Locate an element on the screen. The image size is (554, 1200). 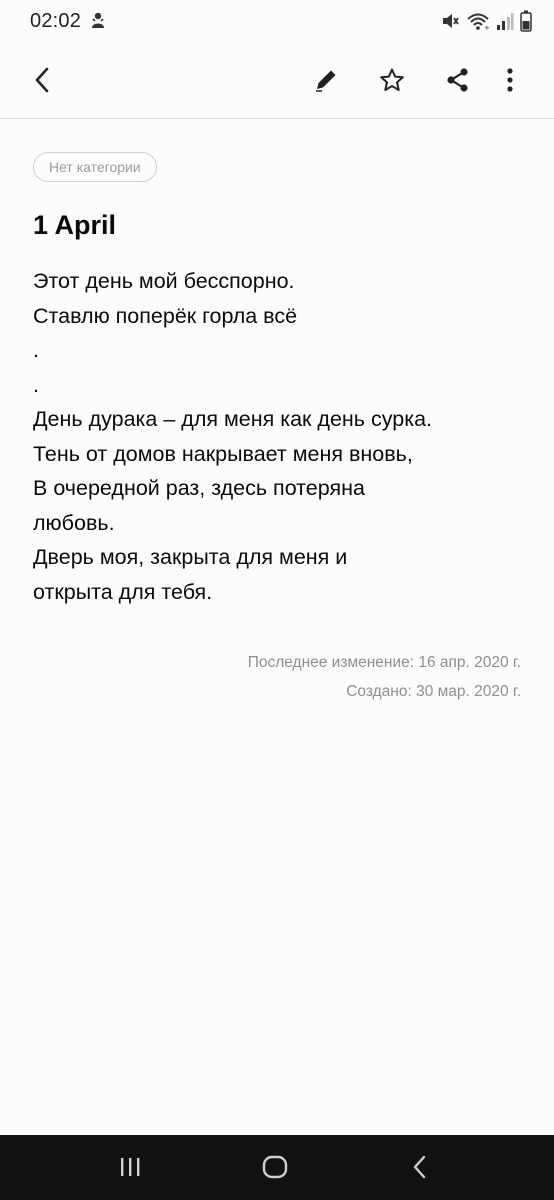
pencil-icon is located at coordinates (326, 82).